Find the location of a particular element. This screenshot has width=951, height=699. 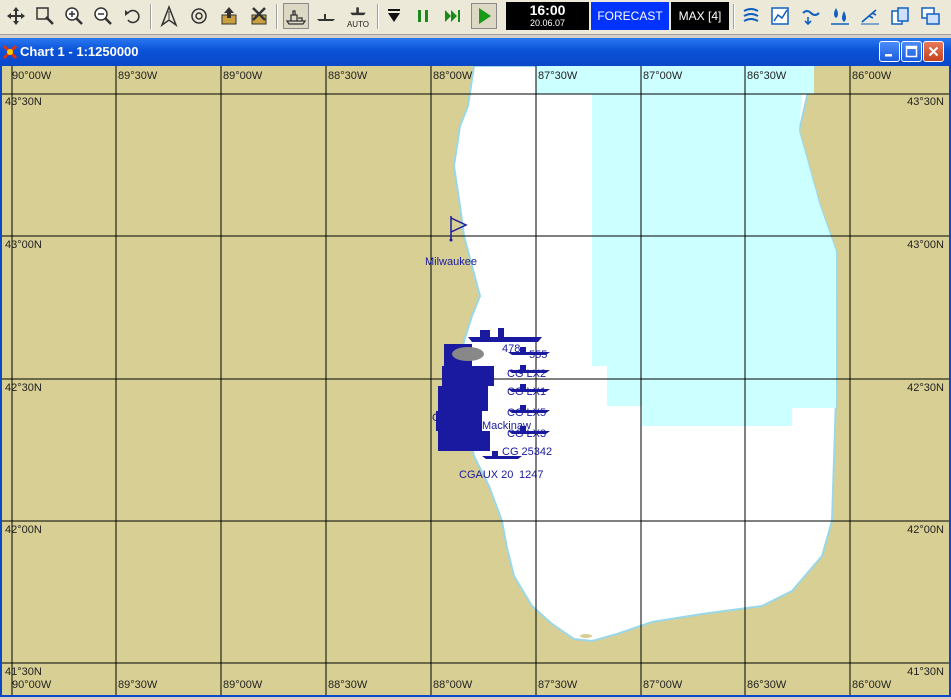

place-label-milwaukee: Milwaukee is located at coordinates (451, 262).